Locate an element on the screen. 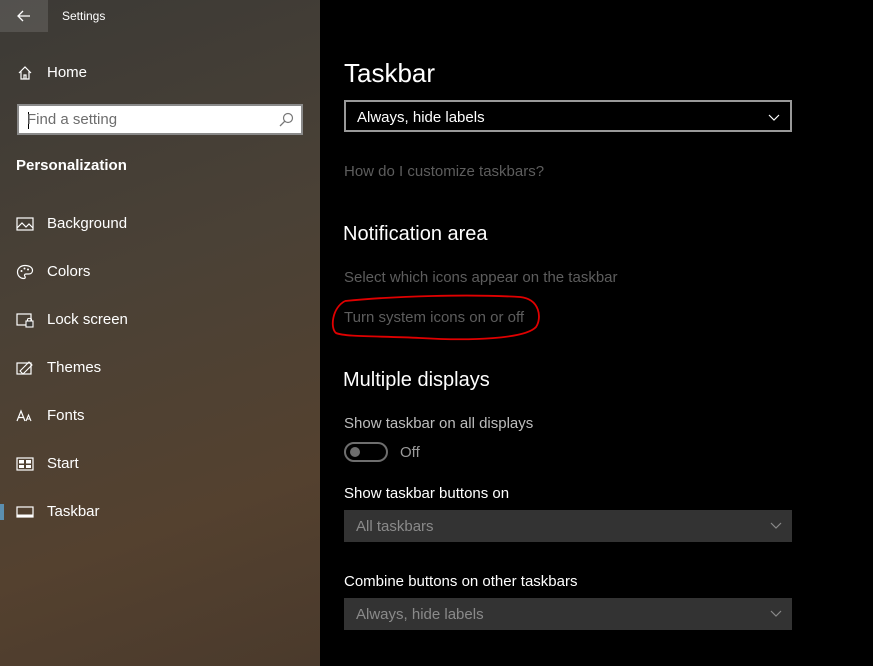  combine-other-dropdown: Always, hide labels is located at coordinates (568, 614).